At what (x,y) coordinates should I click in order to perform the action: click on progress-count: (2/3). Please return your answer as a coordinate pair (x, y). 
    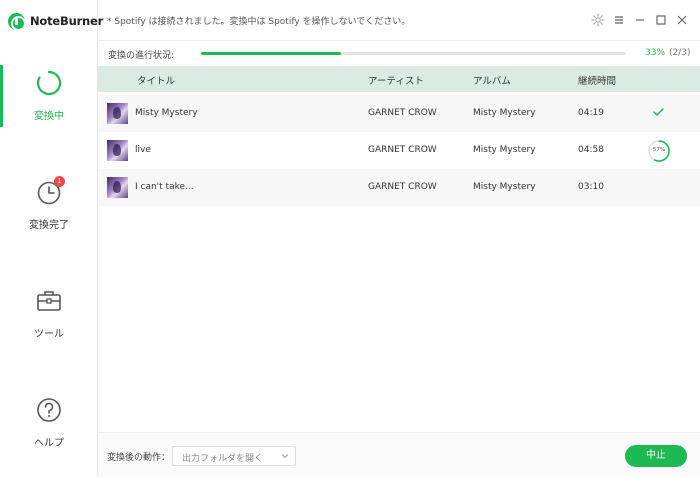
    Looking at the image, I should click on (680, 53).